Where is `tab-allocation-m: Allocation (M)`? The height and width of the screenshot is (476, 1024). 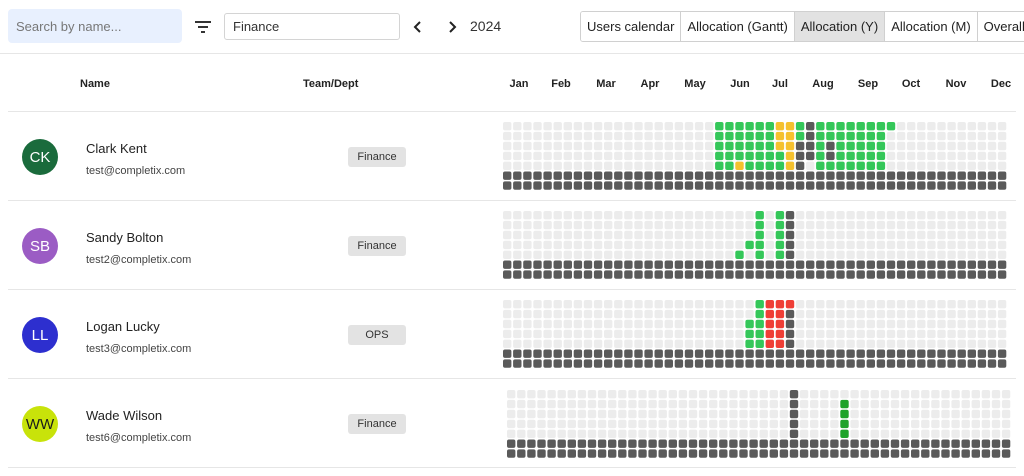 tab-allocation-m: Allocation (M) is located at coordinates (931, 26).